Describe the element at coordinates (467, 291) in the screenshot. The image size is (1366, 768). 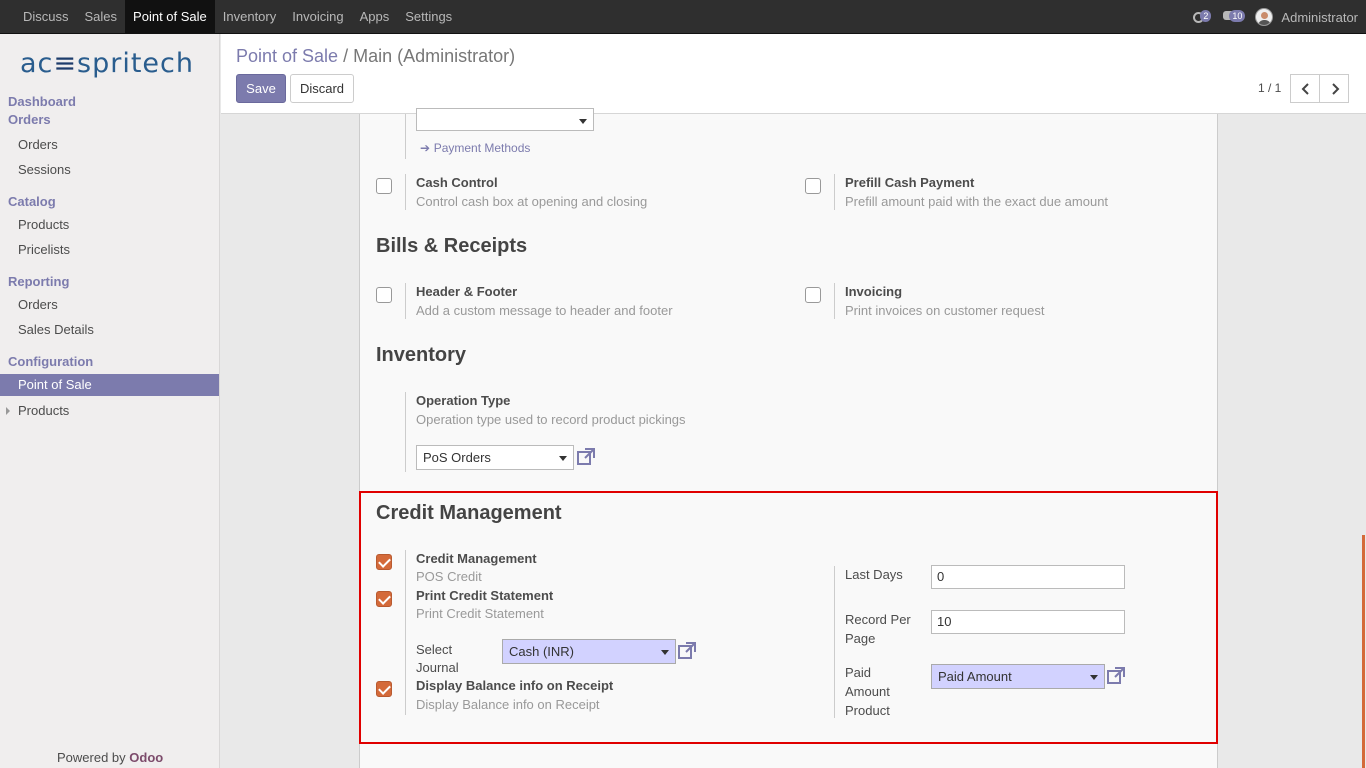
I see `header-footer-label: Header & Footer` at that location.